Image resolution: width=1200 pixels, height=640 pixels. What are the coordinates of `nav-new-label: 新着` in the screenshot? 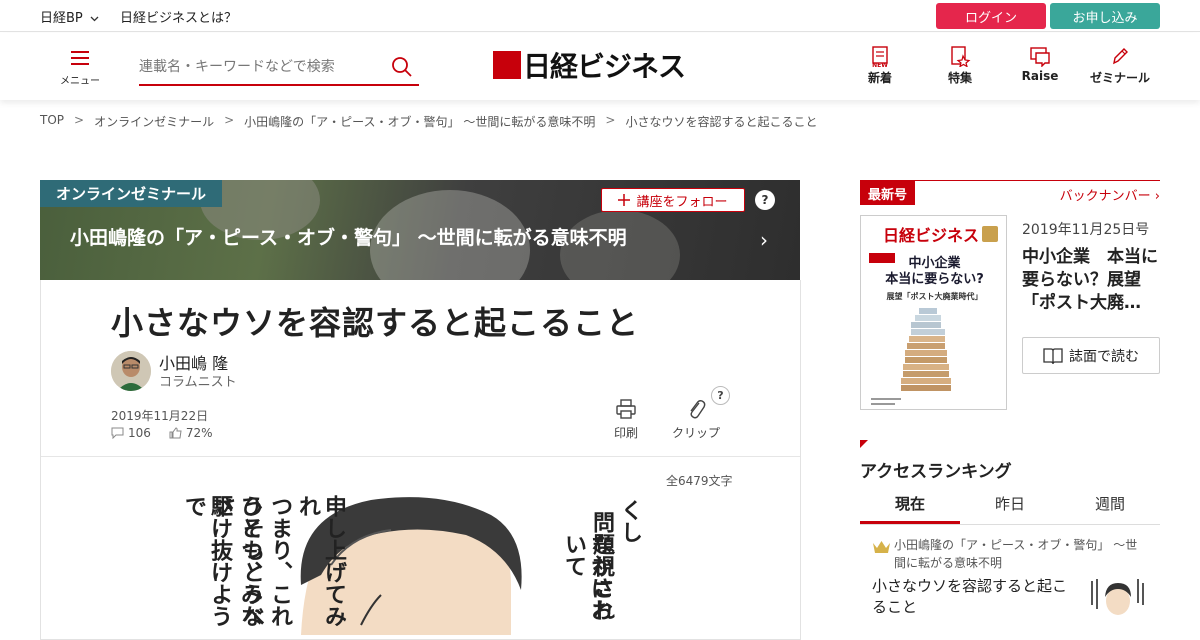 It's located at (879, 78).